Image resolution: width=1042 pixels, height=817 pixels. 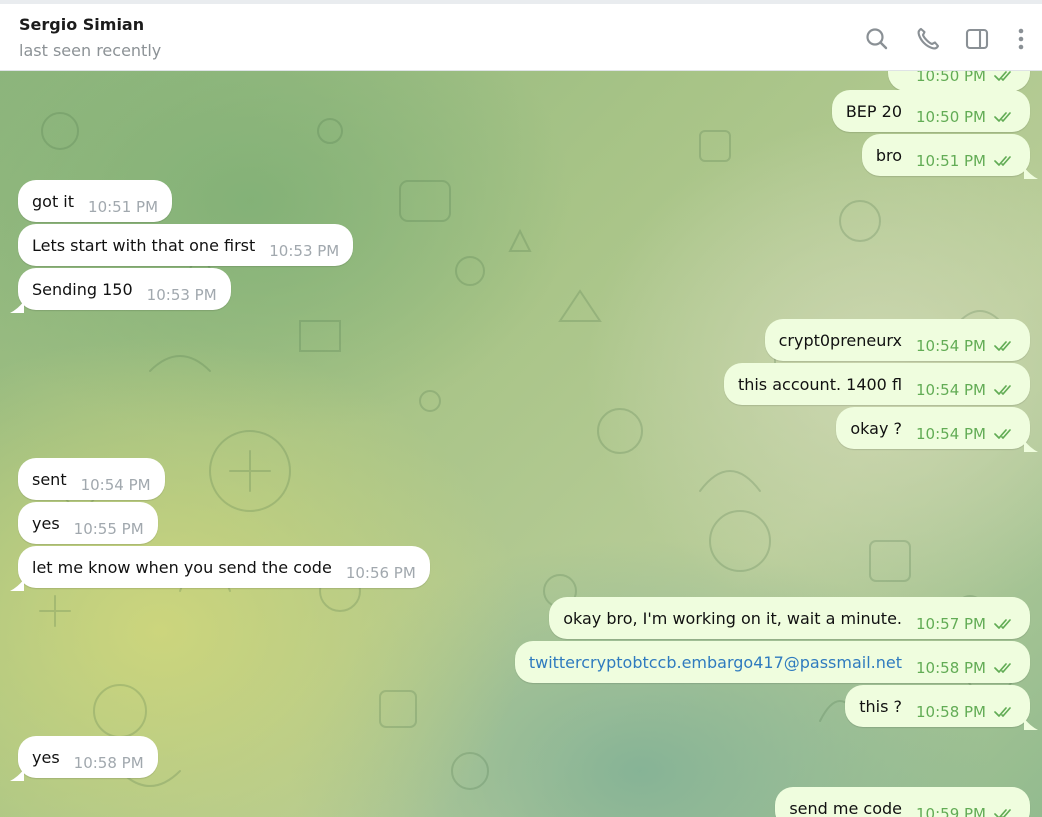 What do you see at coordinates (820, 384) in the screenshot?
I see `message-text: this account. 1400 fl` at bounding box center [820, 384].